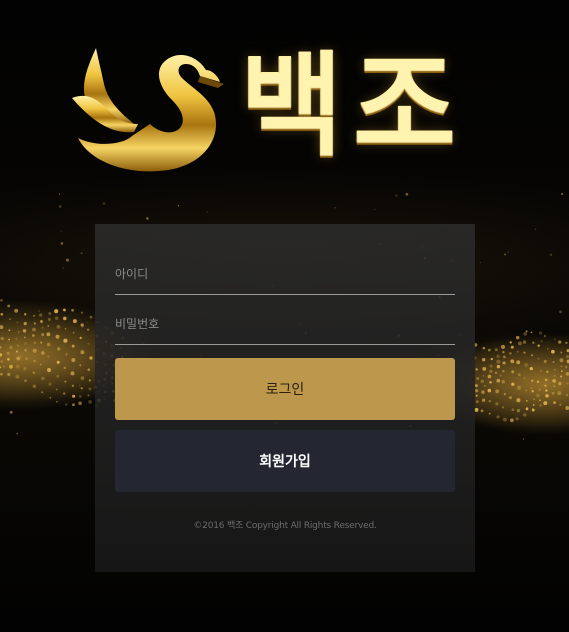 The height and width of the screenshot is (632, 569). What do you see at coordinates (285, 389) in the screenshot?
I see `login-button: 로그인` at bounding box center [285, 389].